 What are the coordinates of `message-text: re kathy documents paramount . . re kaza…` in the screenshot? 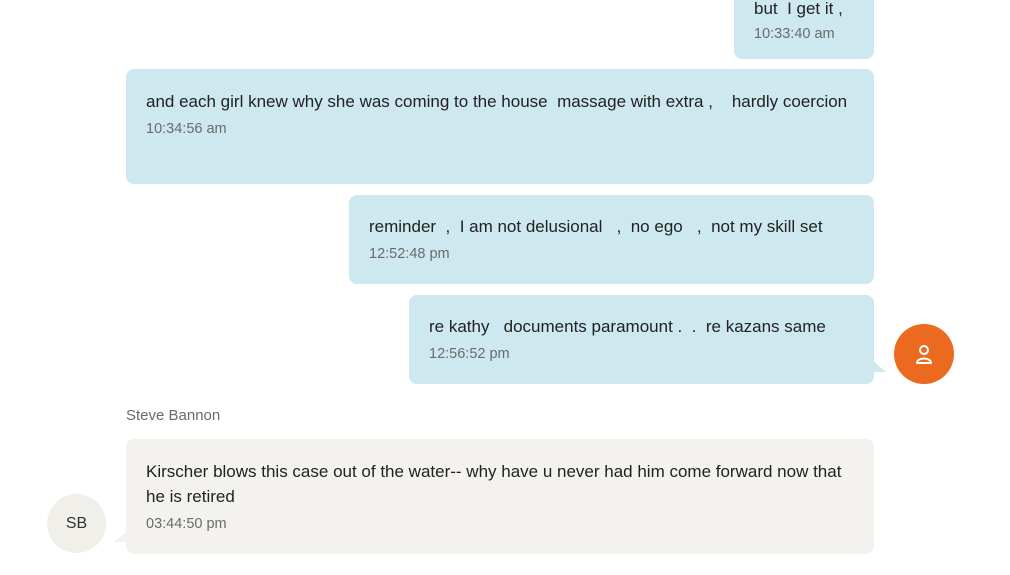 It's located at (627, 326).